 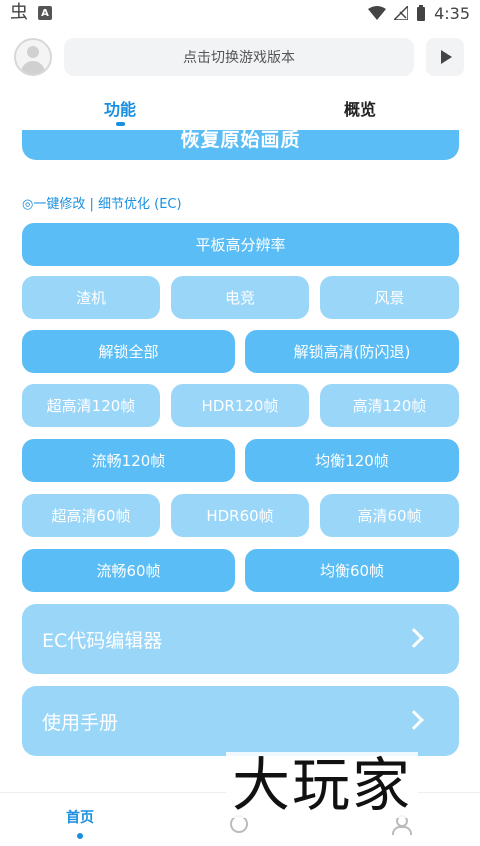 I want to click on tab-features: 功能, so click(x=120, y=110).